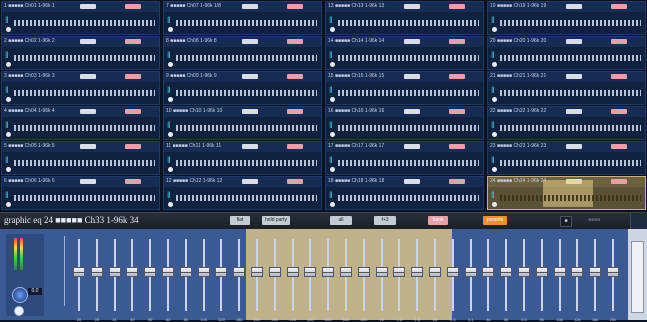 The image size is (647, 322). Describe the element at coordinates (566, 88) in the screenshot. I see `channel-cell: 21 ■■■■■ Ch21 1-96k 21 ‖` at that location.